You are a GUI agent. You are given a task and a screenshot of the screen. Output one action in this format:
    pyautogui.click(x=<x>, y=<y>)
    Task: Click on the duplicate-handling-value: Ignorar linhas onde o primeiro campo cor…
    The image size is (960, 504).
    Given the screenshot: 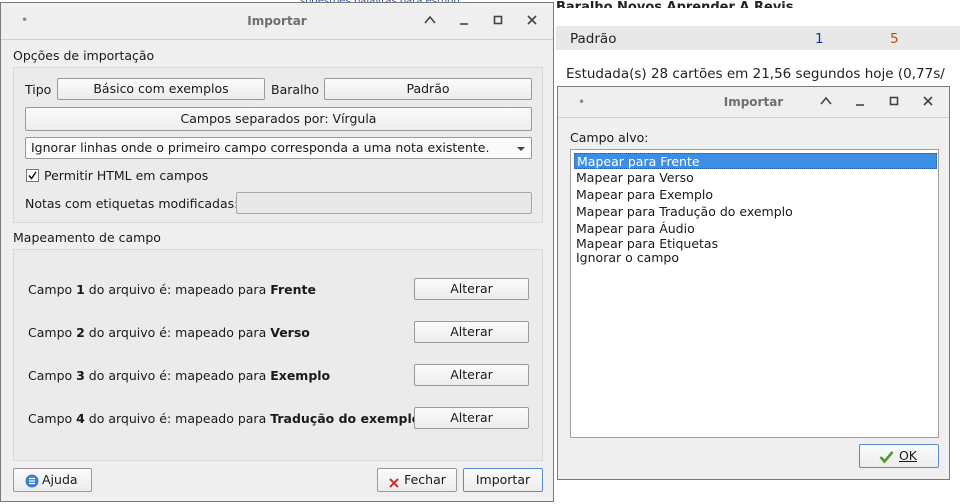 What is the action you would take?
    pyautogui.click(x=260, y=147)
    